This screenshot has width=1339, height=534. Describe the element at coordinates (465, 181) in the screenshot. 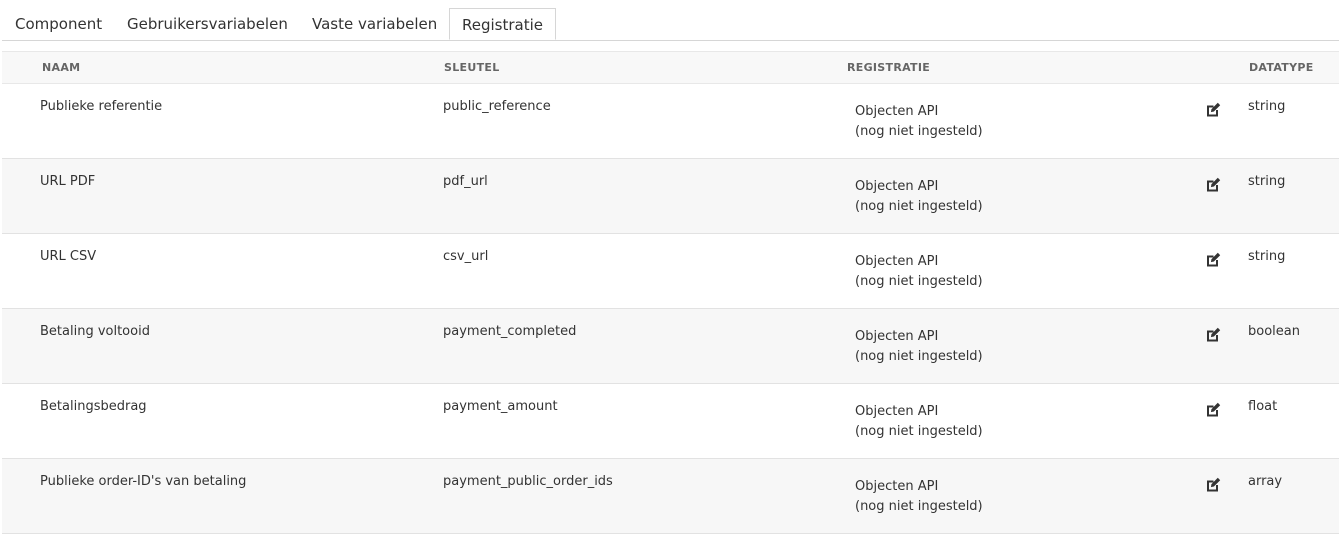

I see `variable-key: pdf_url` at that location.